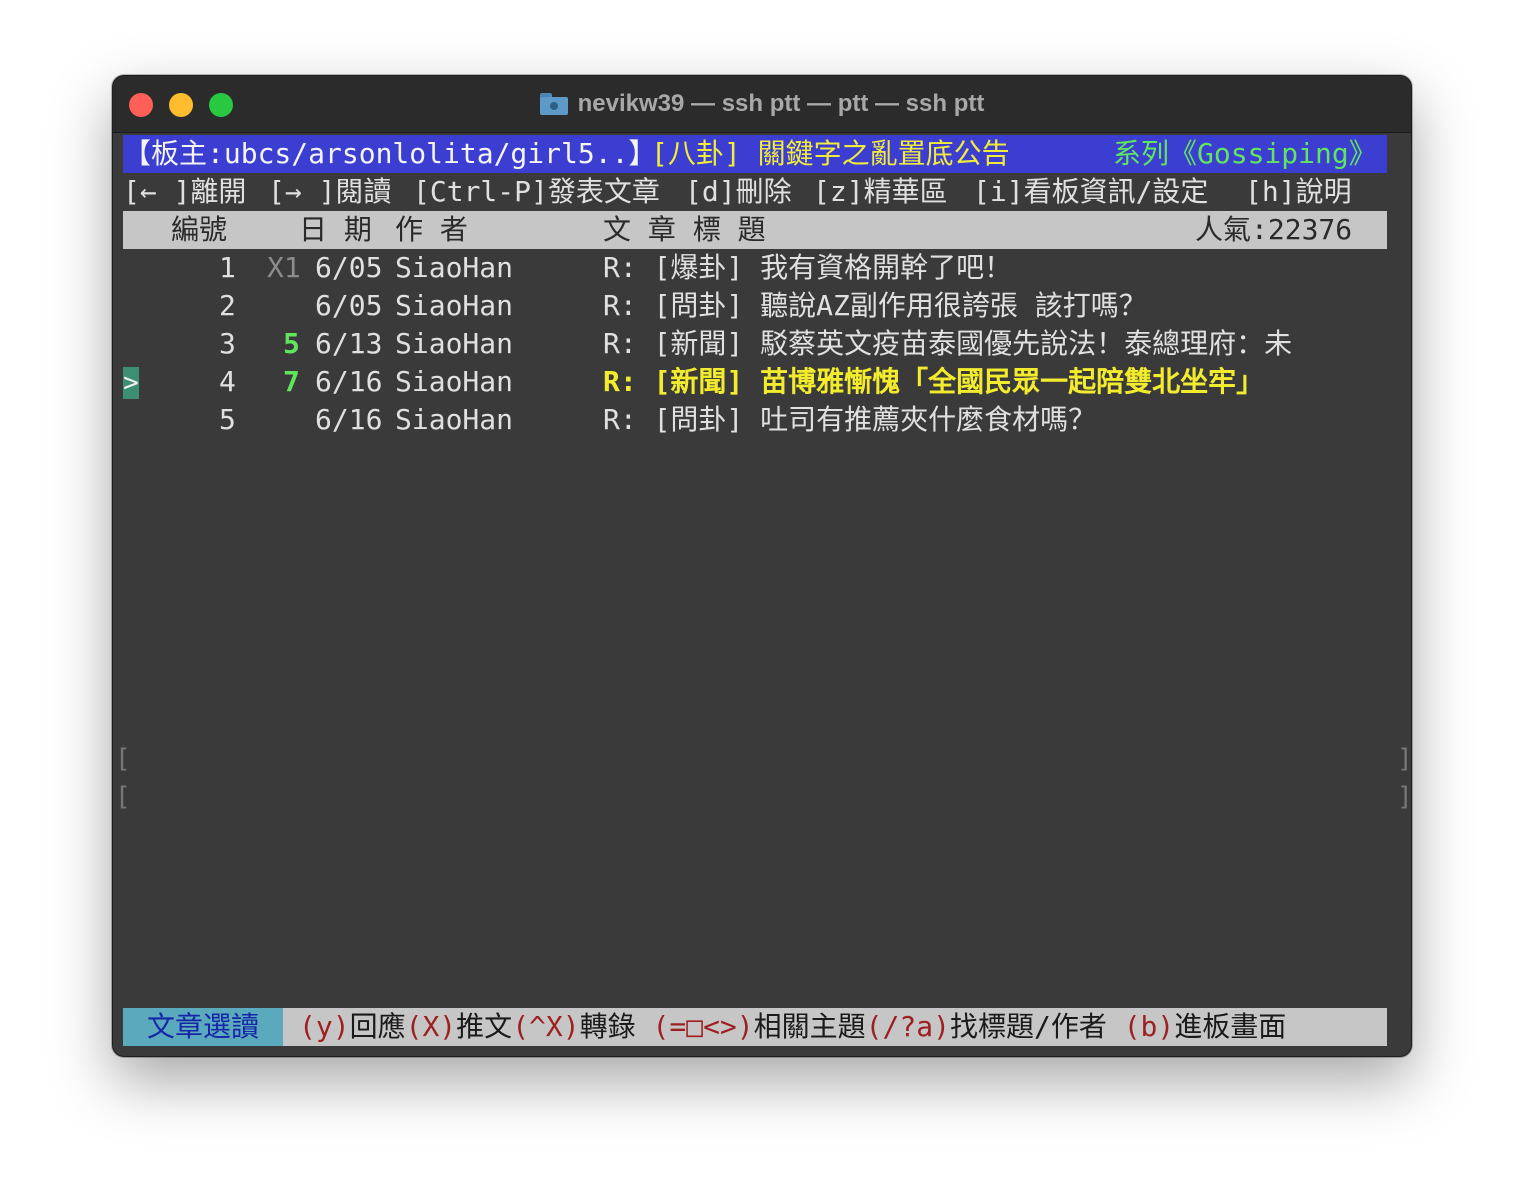  What do you see at coordinates (329, 192) in the screenshot?
I see `menu-read: [→ ]閱讀` at bounding box center [329, 192].